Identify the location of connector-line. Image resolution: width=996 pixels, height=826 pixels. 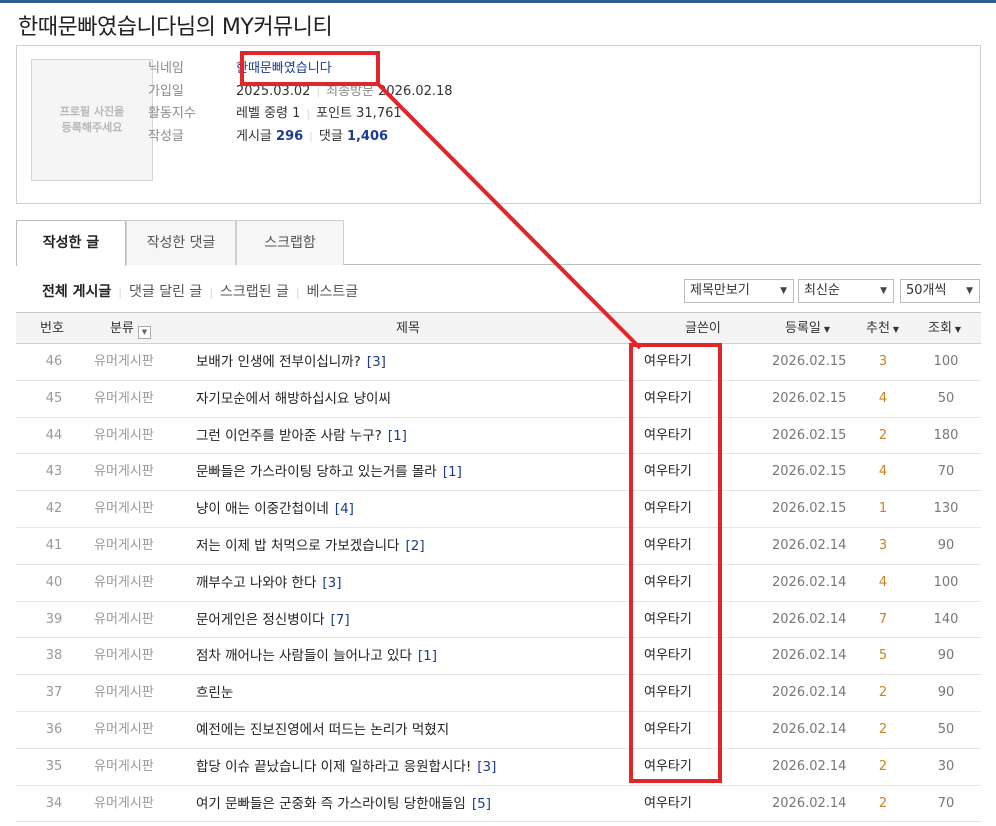
(509, 216).